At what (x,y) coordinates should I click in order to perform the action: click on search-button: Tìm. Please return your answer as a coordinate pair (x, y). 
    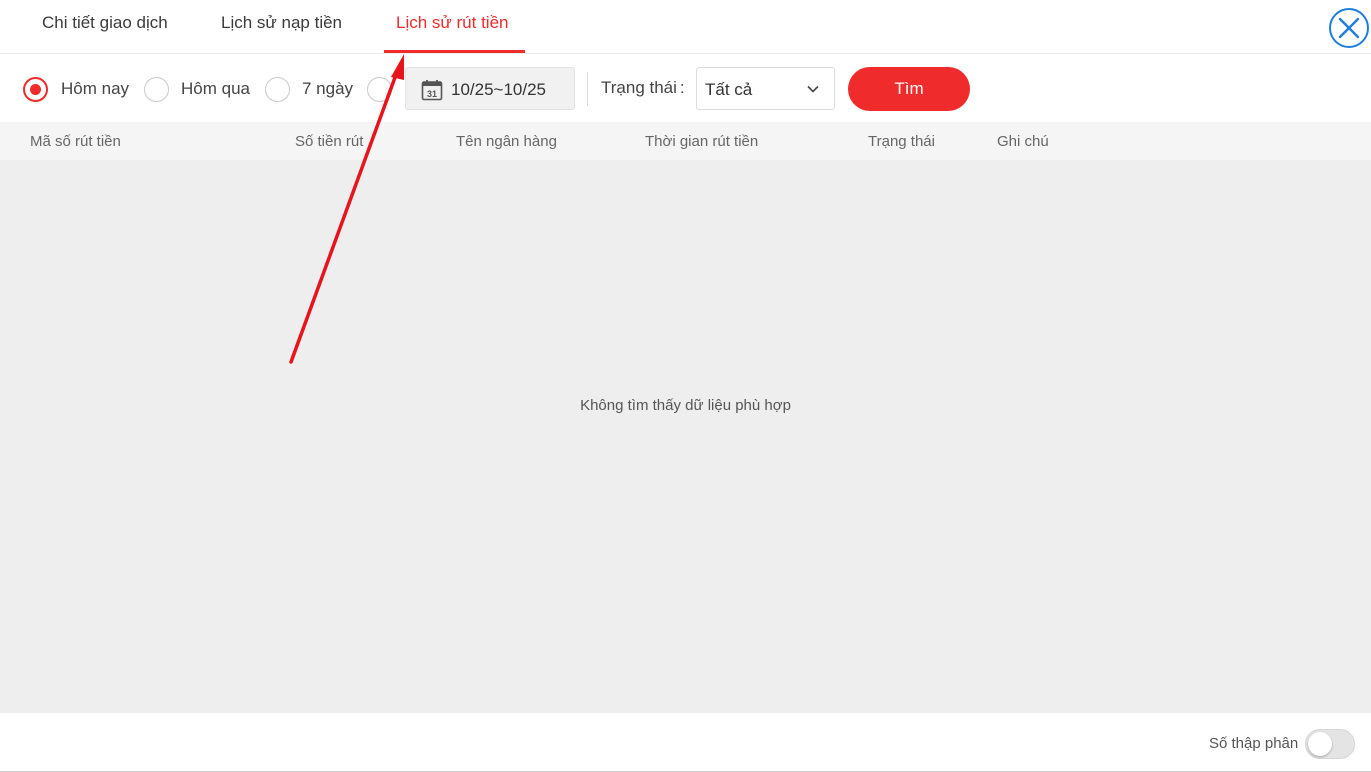
    Looking at the image, I should click on (909, 89).